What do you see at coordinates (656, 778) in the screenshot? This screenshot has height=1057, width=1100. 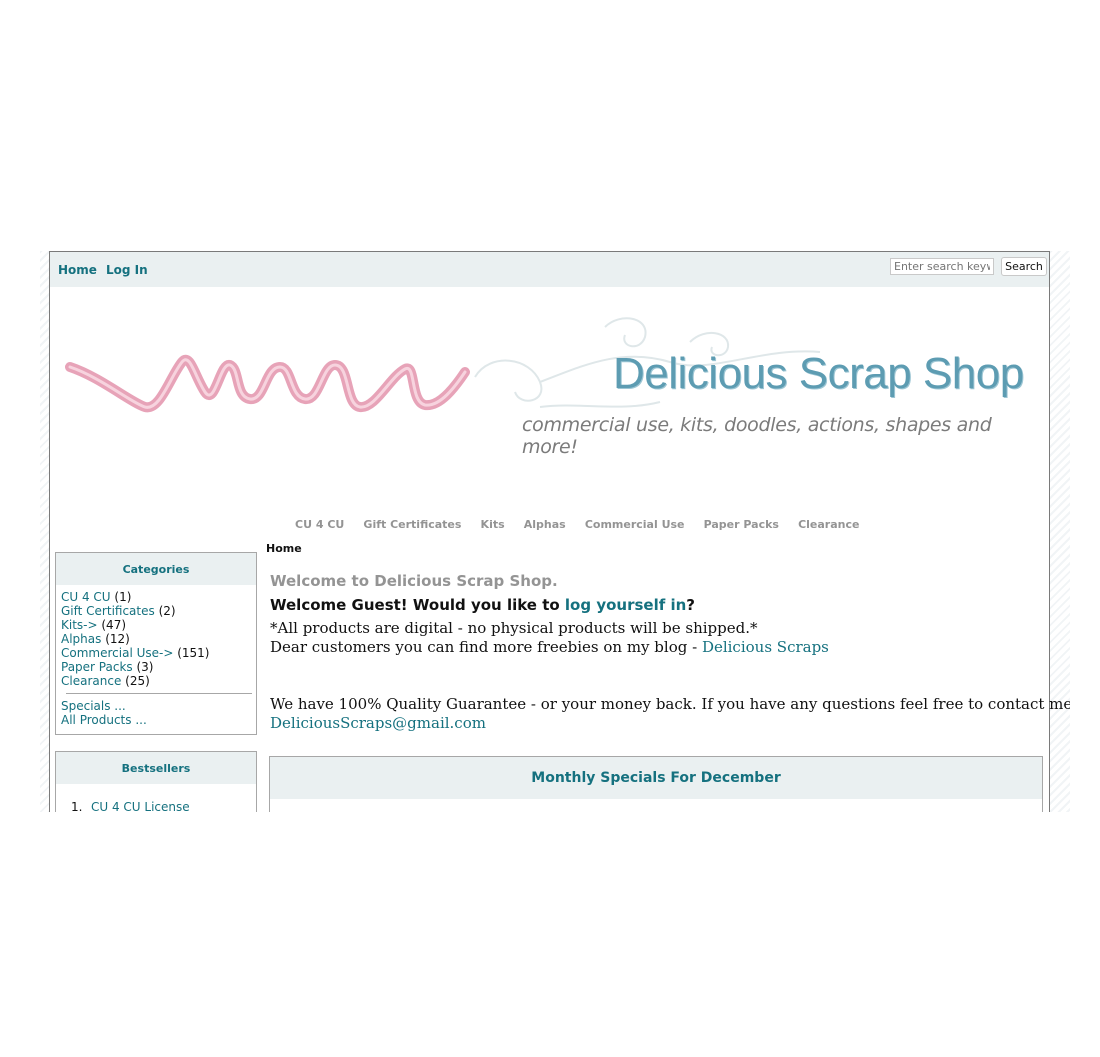 I see `monthly-specials-heading: Monthly Specials For December` at bounding box center [656, 778].